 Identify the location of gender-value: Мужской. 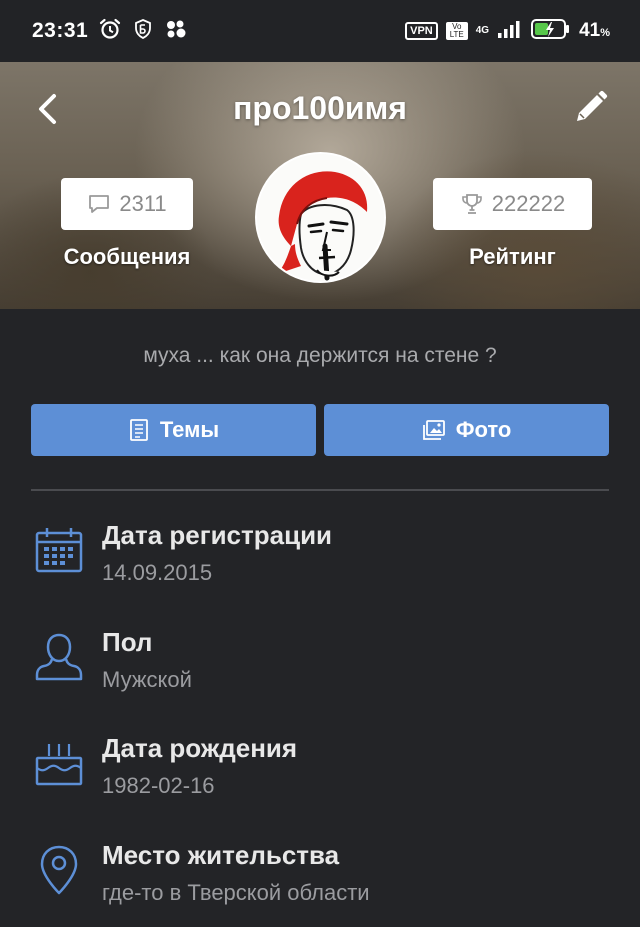
(147, 679).